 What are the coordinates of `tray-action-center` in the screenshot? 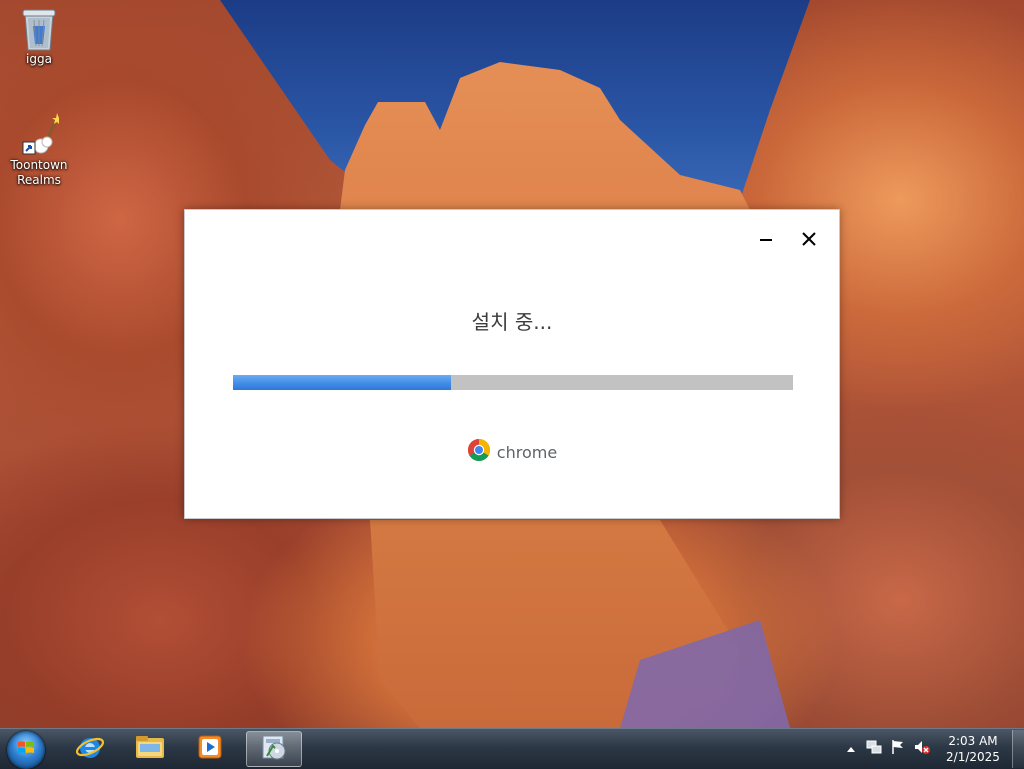 It's located at (898, 749).